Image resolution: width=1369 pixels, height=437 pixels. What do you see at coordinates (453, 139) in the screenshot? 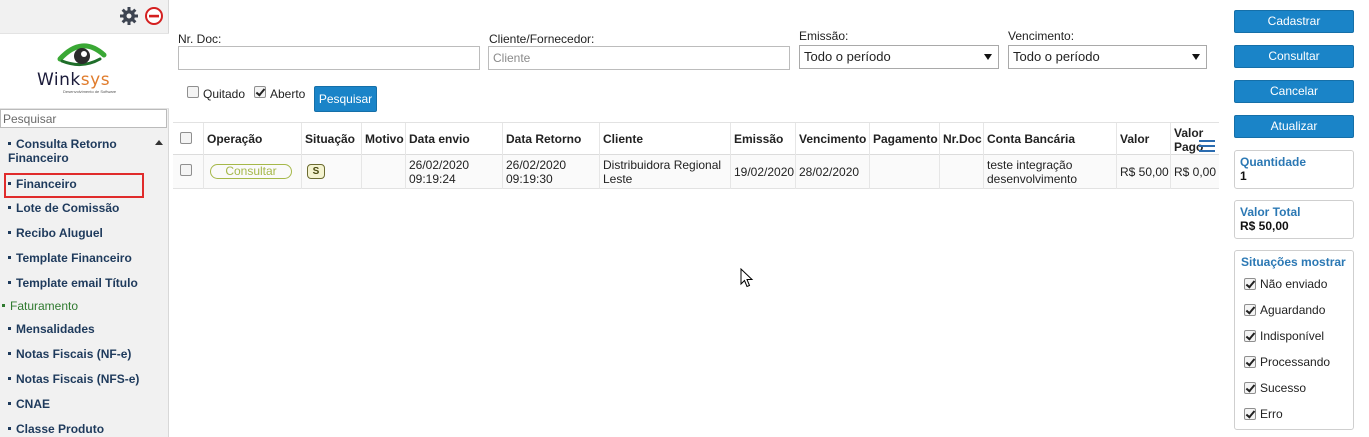
I see `header-data-envio: Data envio` at bounding box center [453, 139].